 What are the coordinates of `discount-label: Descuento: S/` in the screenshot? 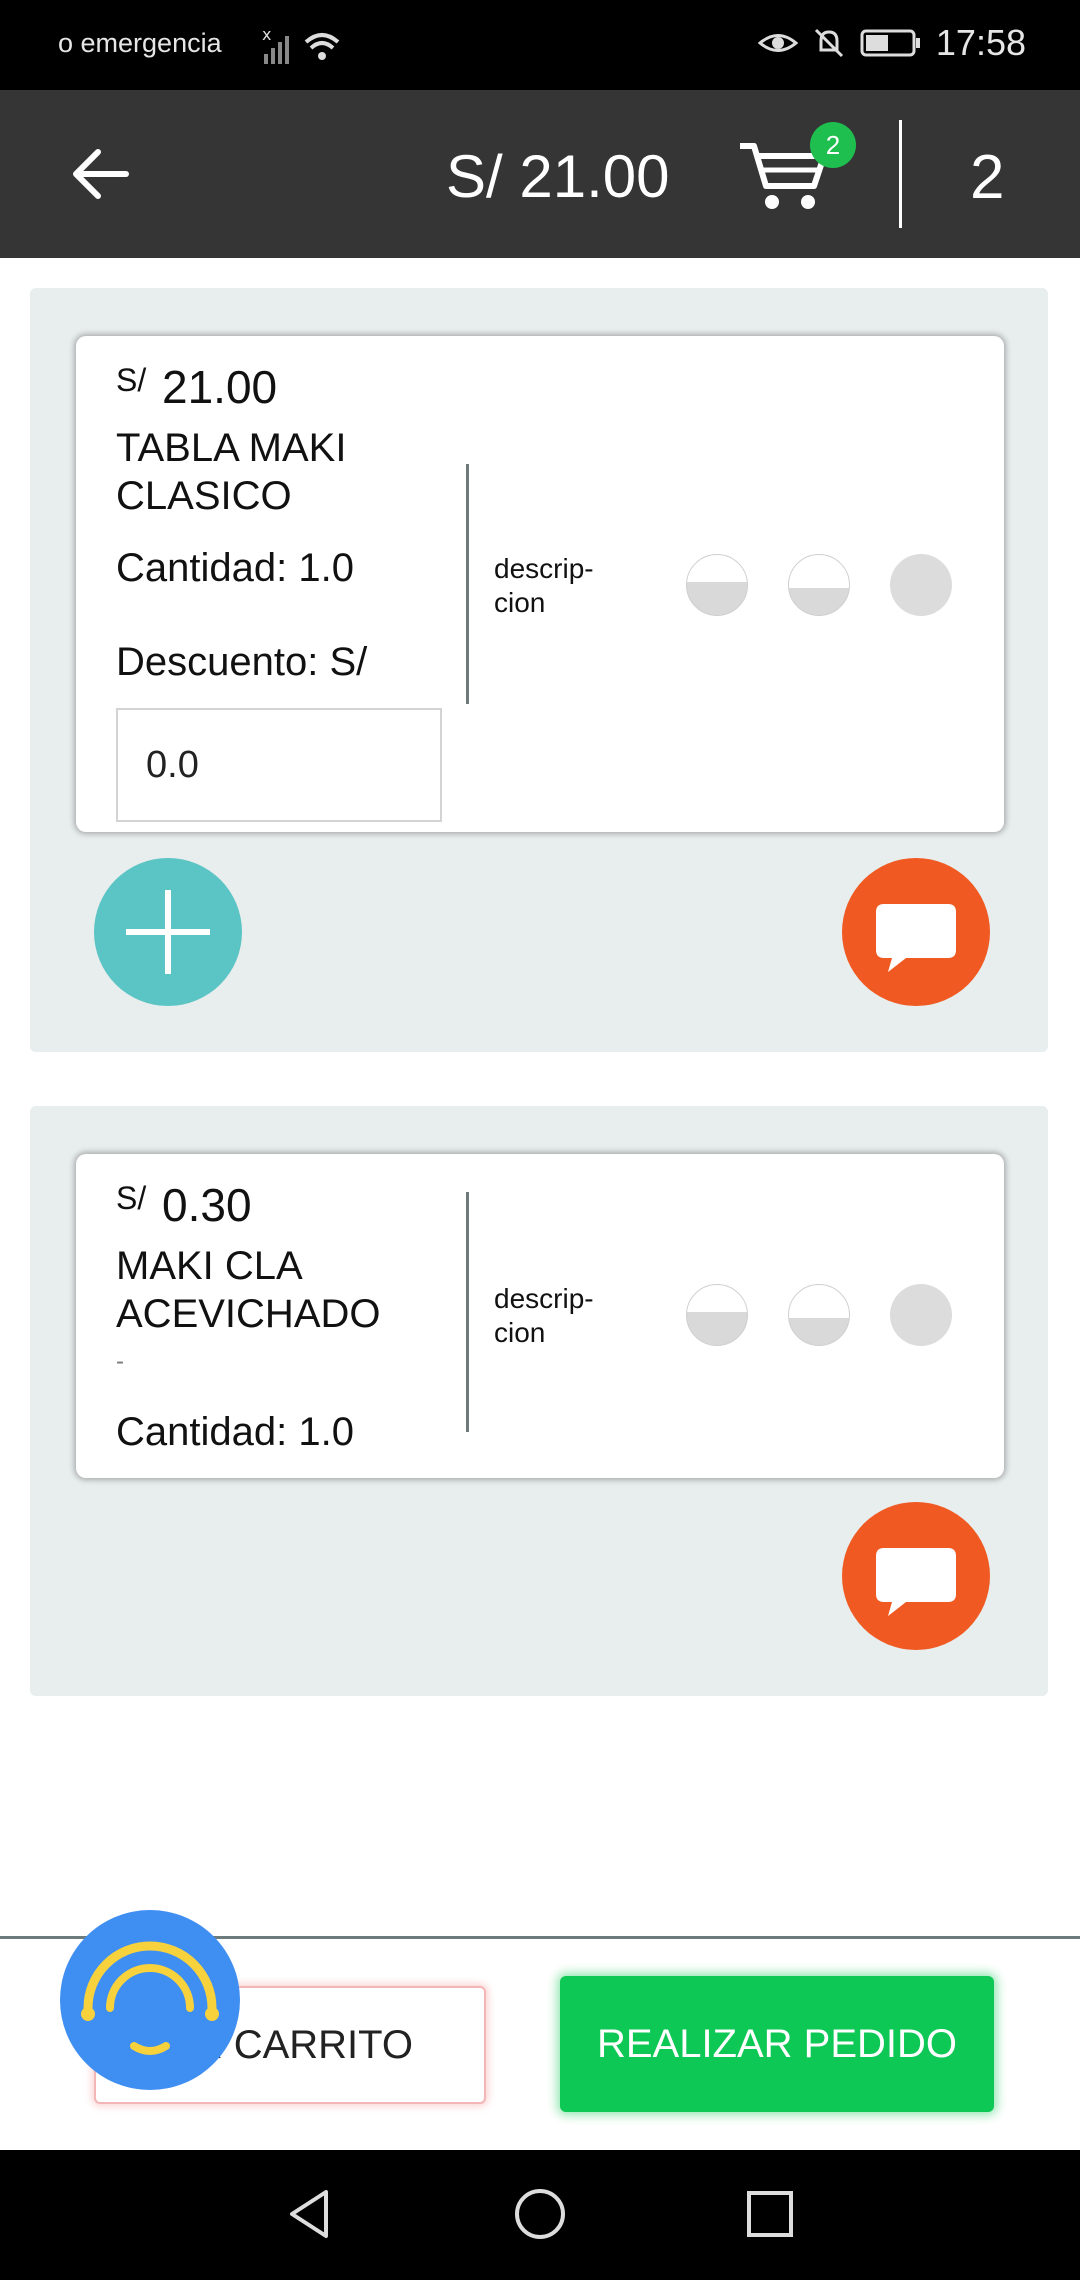 It's located at (242, 662).